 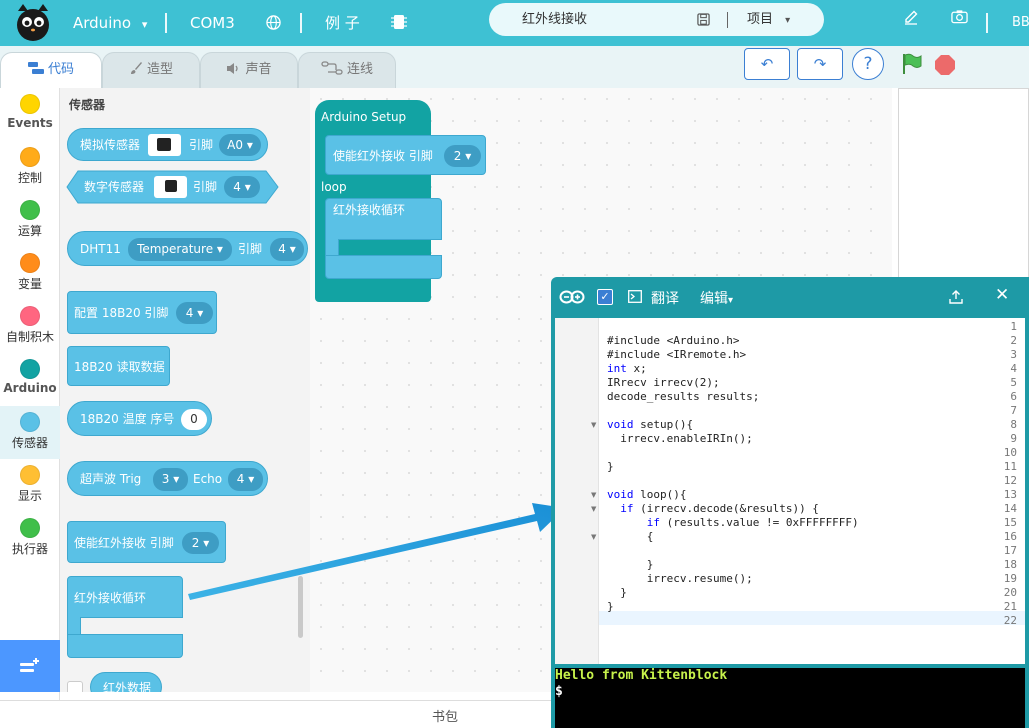 I want to click on save-icon, so click(x=703, y=19).